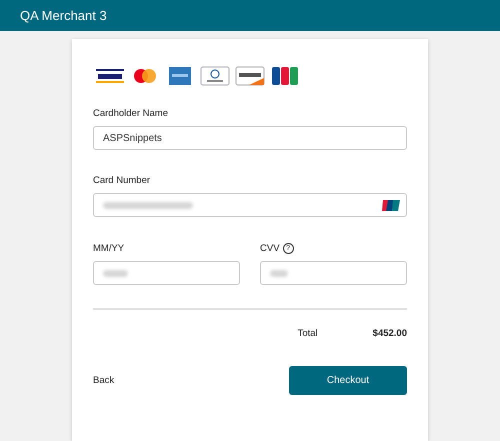 The image size is (500, 441). What do you see at coordinates (103, 380) in the screenshot?
I see `back-link: Back` at bounding box center [103, 380].